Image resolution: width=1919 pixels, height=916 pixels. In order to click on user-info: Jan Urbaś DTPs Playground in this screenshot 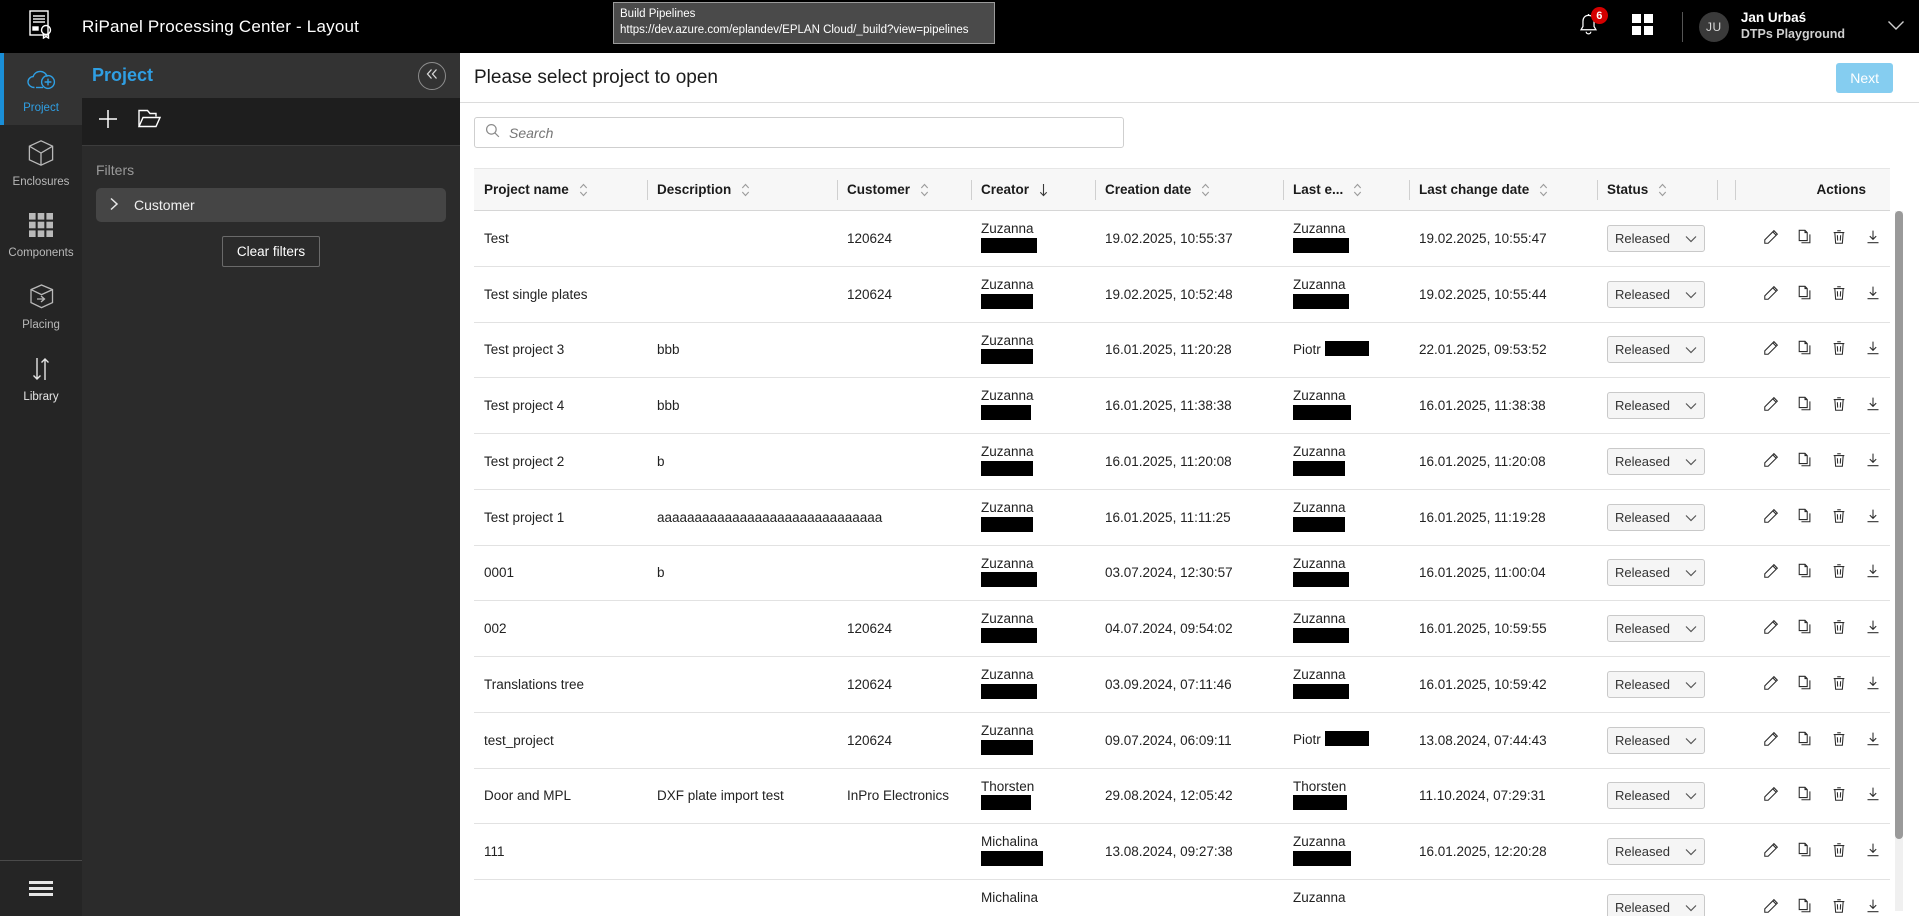, I will do `click(1793, 26)`.